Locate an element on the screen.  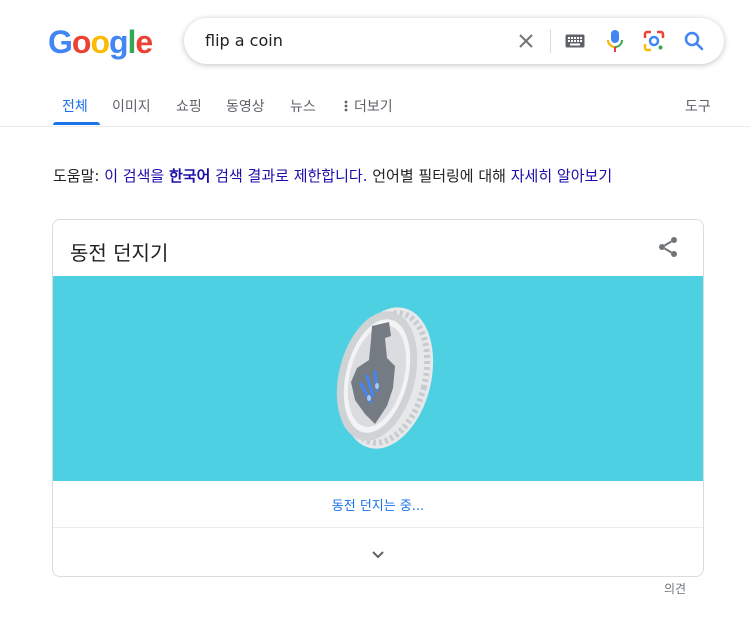
search-divider is located at coordinates (550, 41).